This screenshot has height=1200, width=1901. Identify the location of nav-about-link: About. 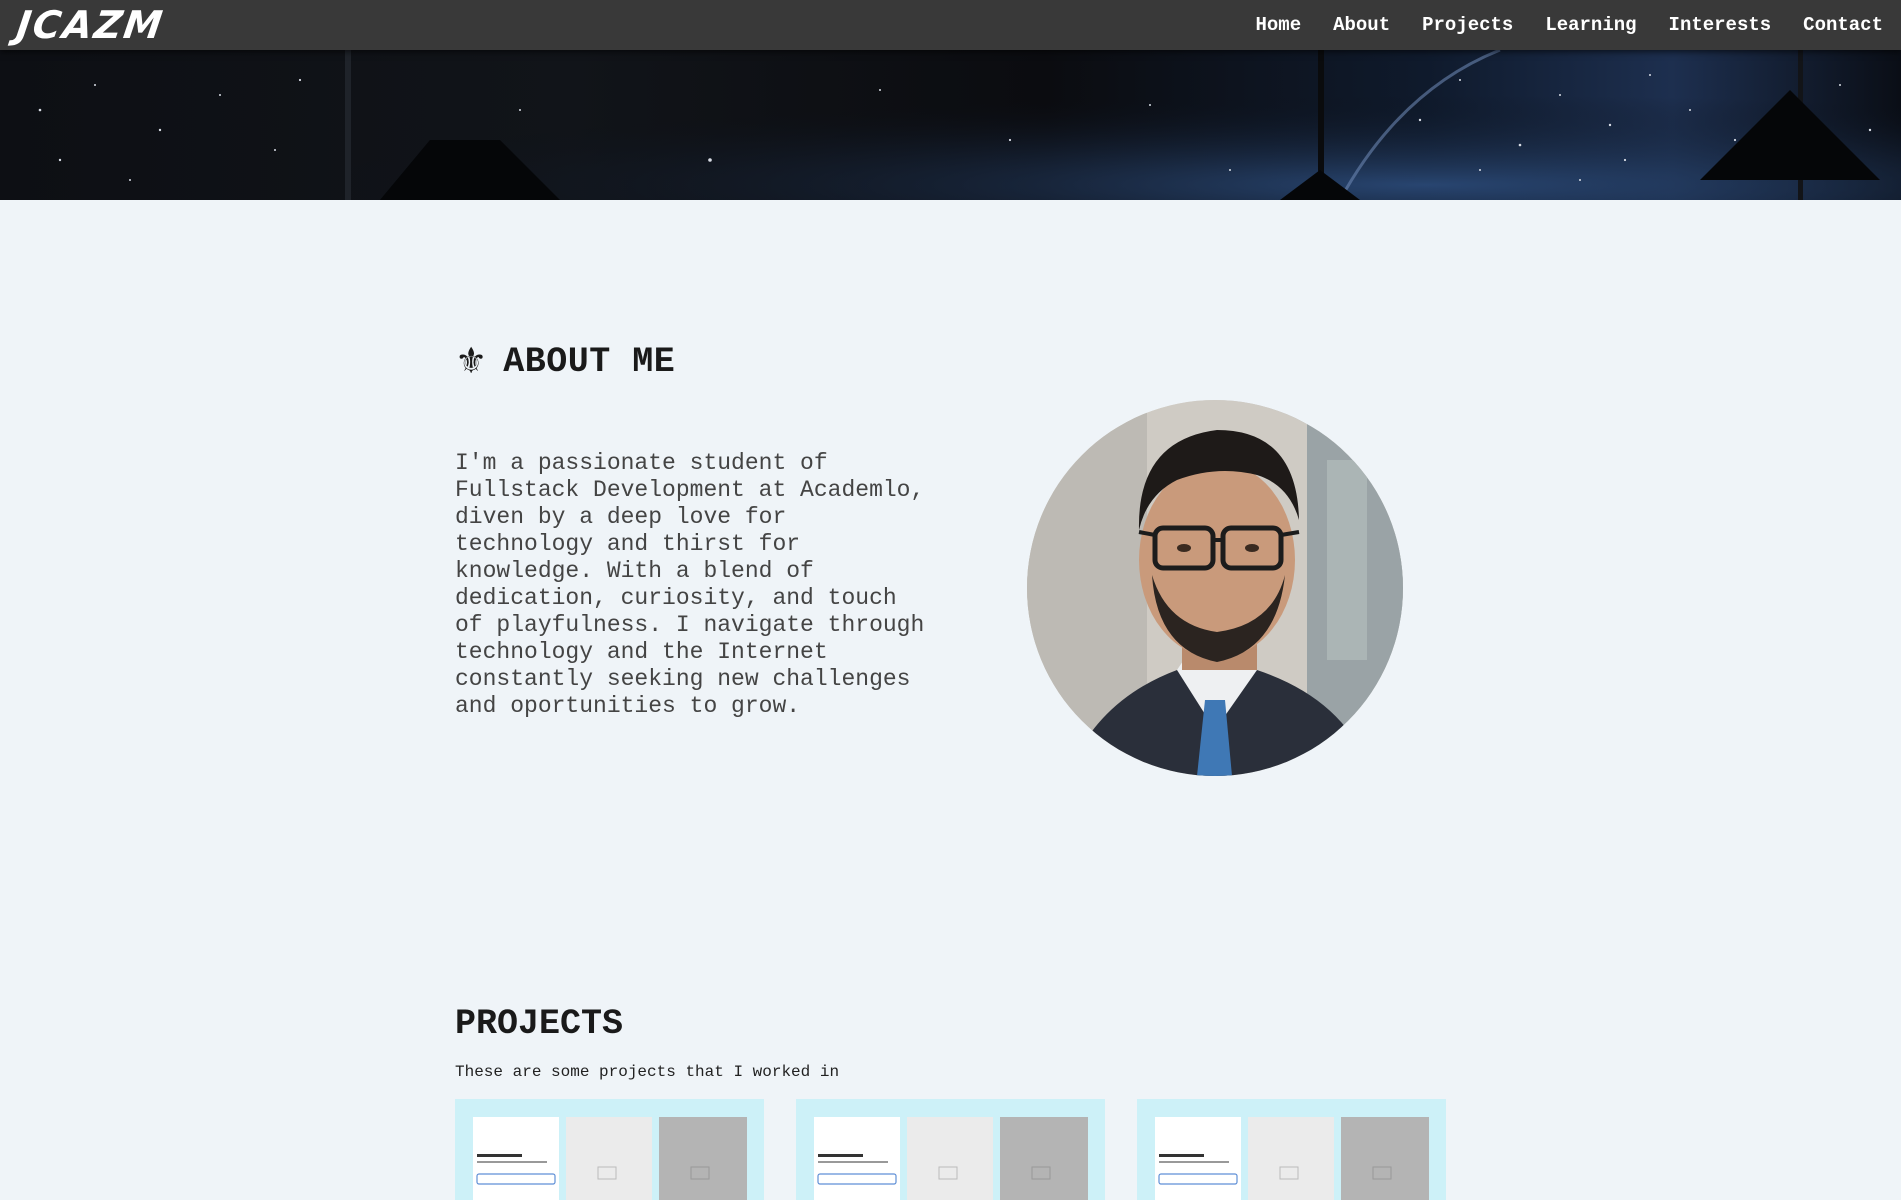
(1361, 25).